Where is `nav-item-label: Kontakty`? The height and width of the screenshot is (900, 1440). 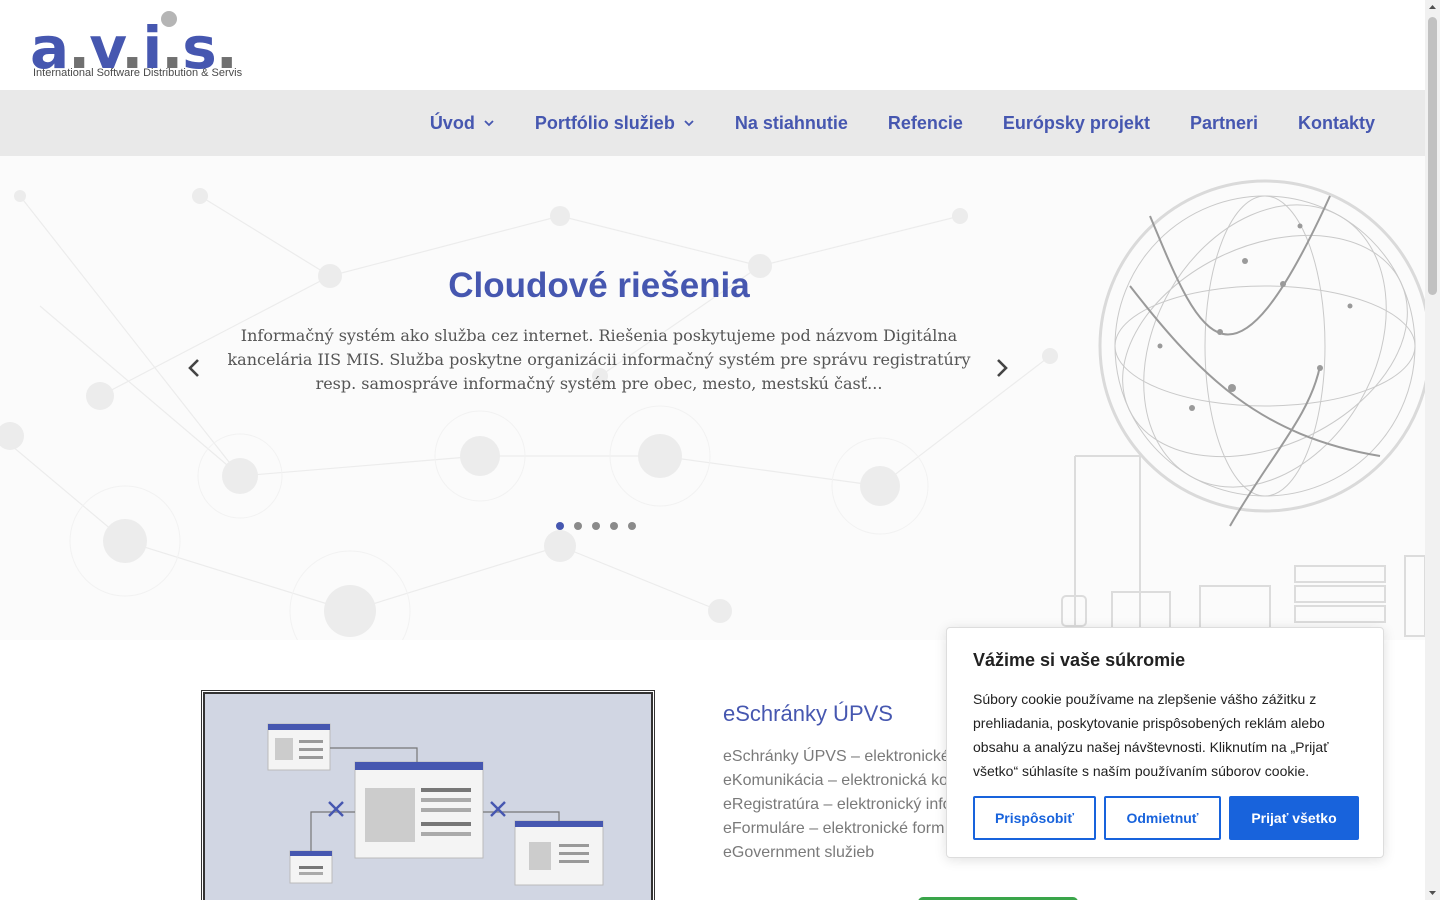
nav-item-label: Kontakty is located at coordinates (1336, 122).